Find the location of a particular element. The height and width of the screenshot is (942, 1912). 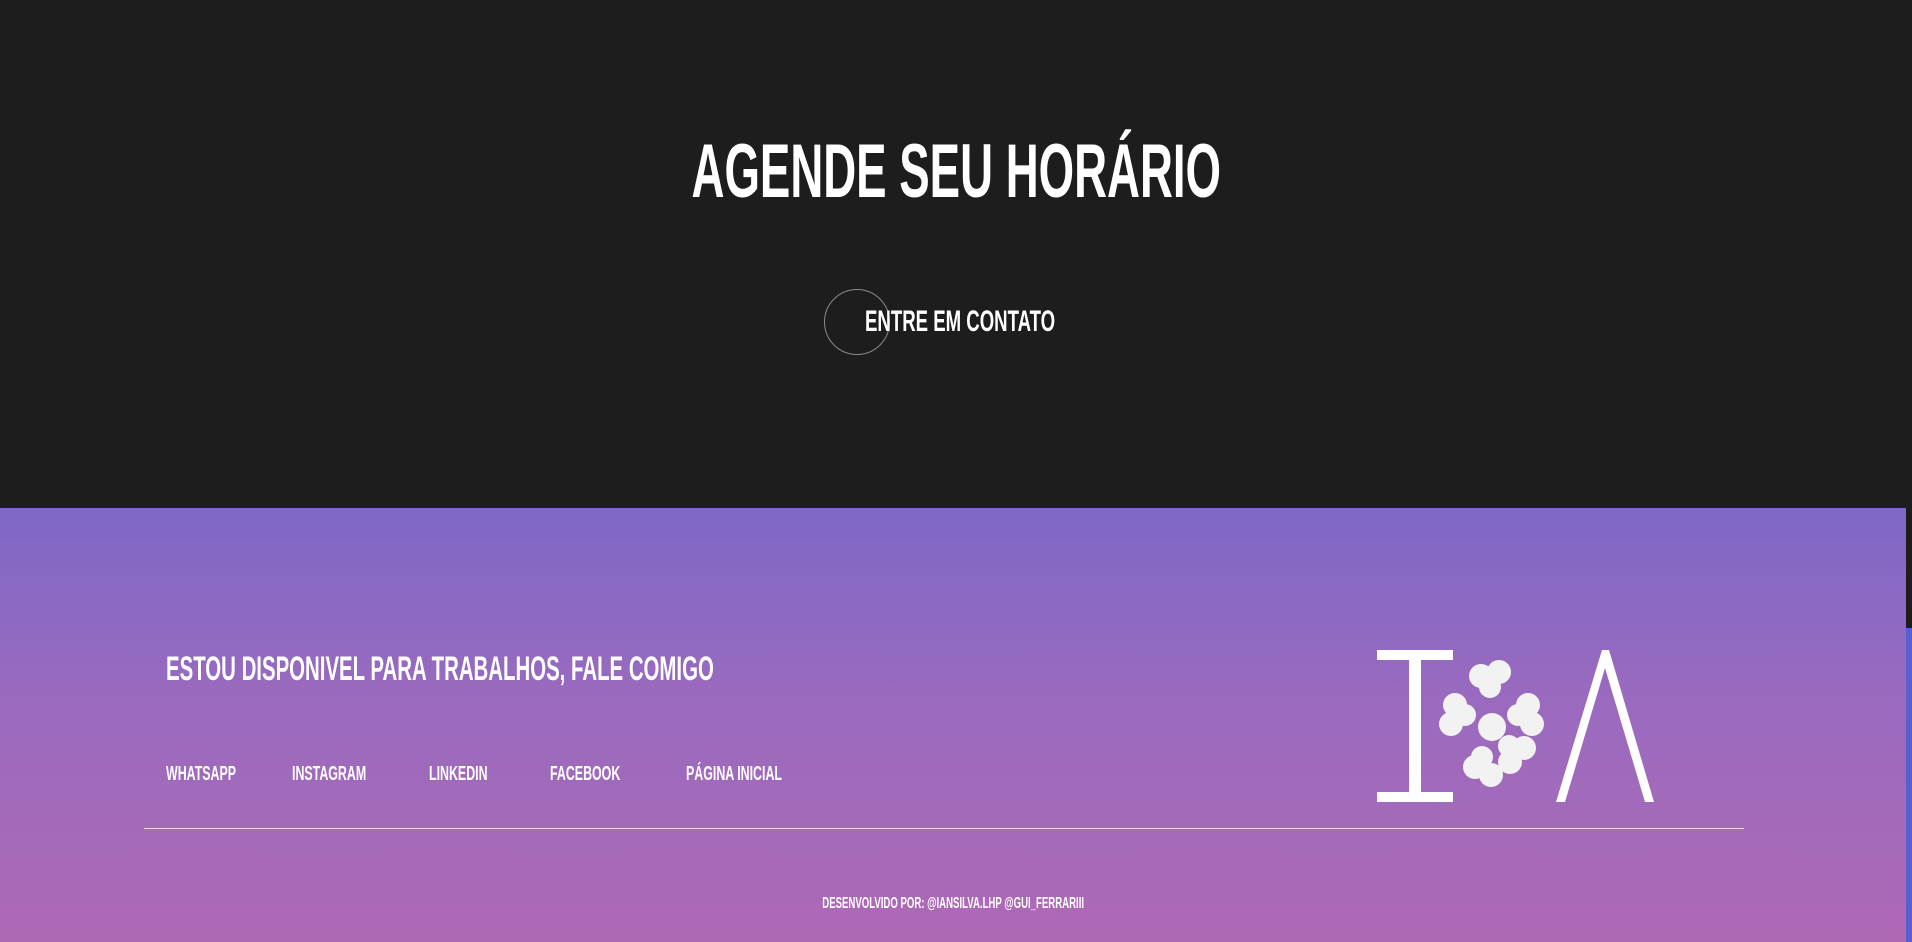

link-home: PÁGINA INICIAL is located at coordinates (763, 774).